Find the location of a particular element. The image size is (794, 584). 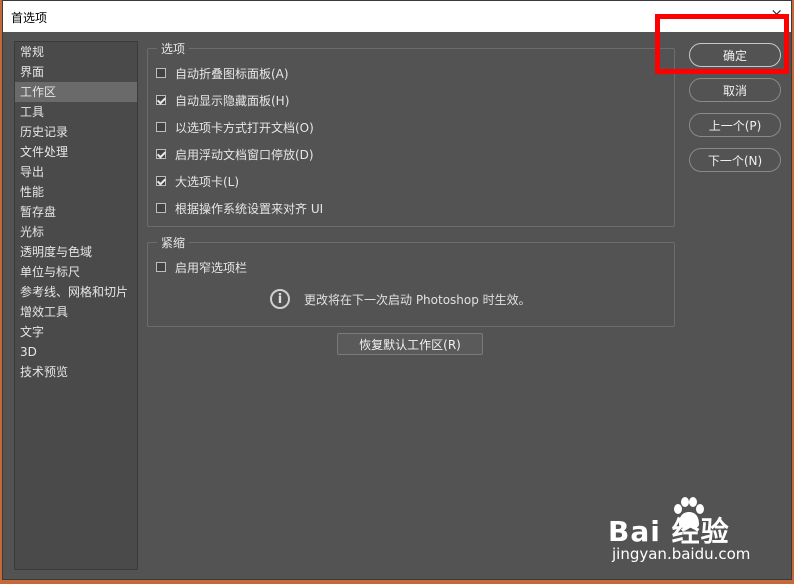

sidebar-item-workspace: 工作区 is located at coordinates (76, 92).